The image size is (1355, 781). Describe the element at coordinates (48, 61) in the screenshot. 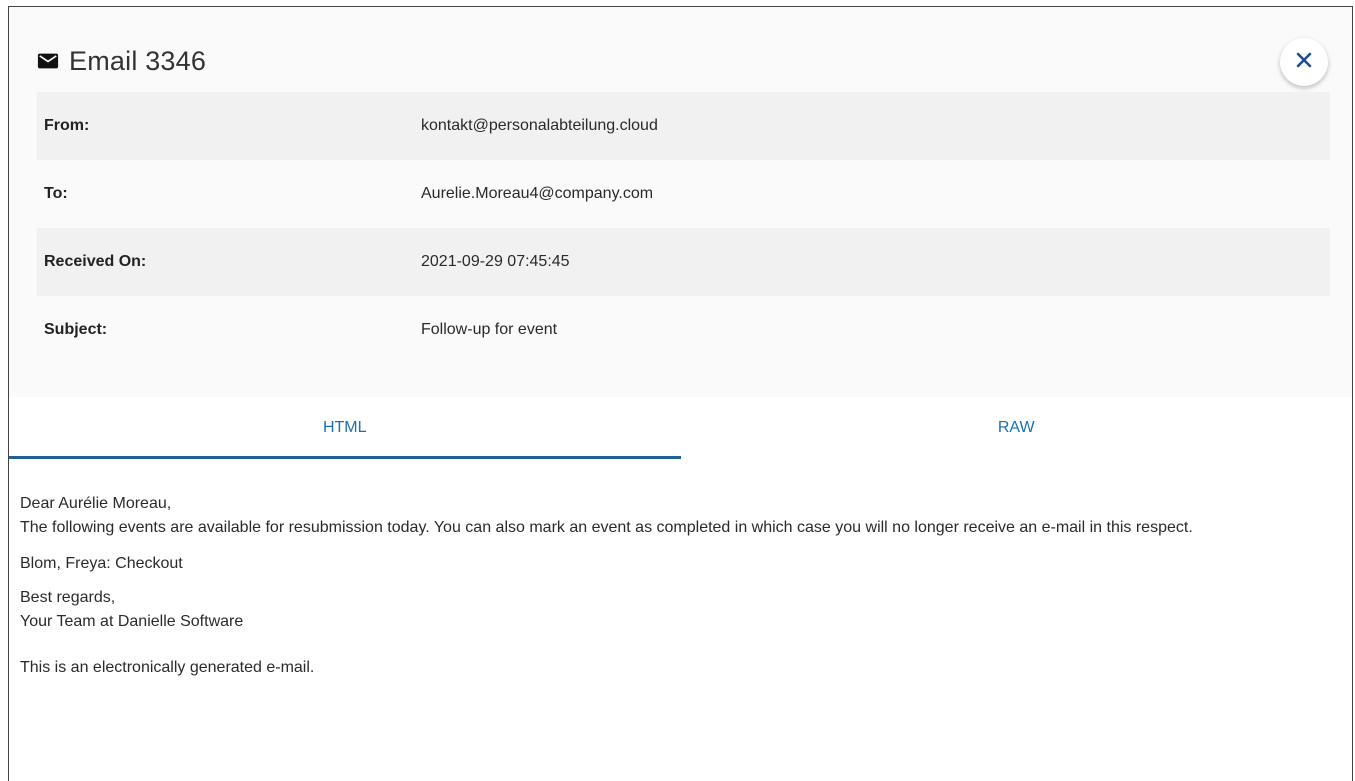

I see `envelope-icon` at that location.